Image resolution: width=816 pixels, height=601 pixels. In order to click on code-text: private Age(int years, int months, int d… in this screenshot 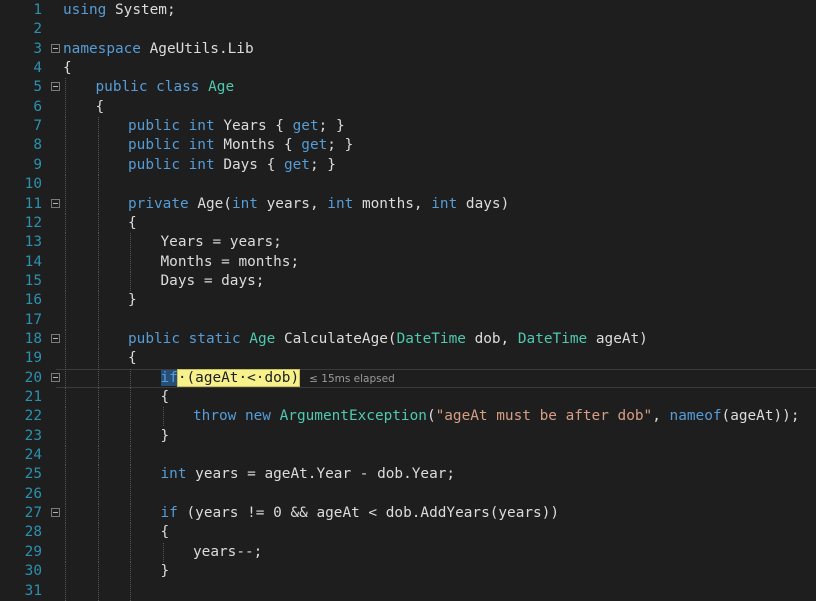, I will do `click(318, 204)`.